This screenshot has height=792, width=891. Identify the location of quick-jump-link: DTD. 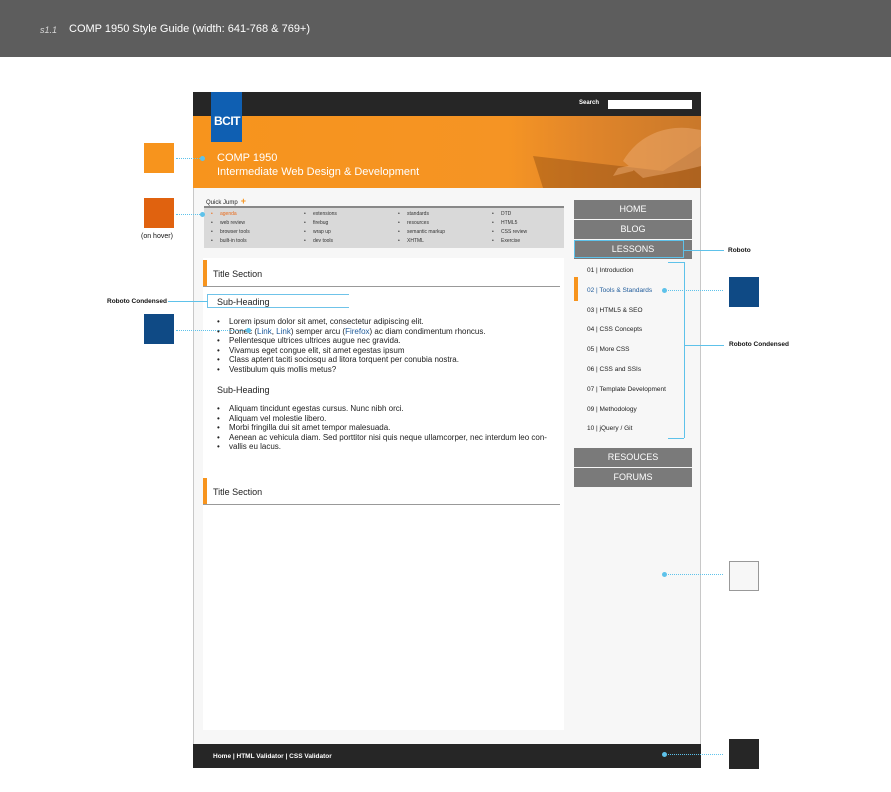
(514, 214).